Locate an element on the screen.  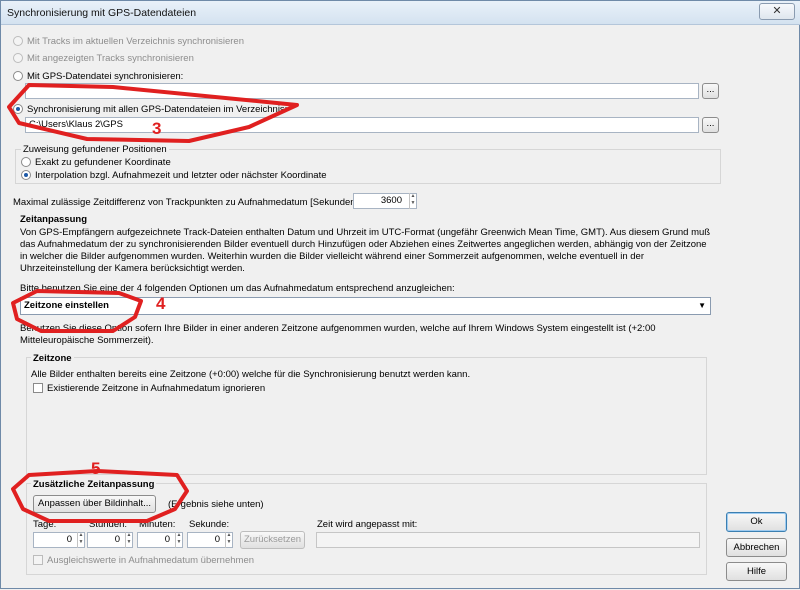
minutes-spinner: ▲ ▼ is located at coordinates (178, 540).